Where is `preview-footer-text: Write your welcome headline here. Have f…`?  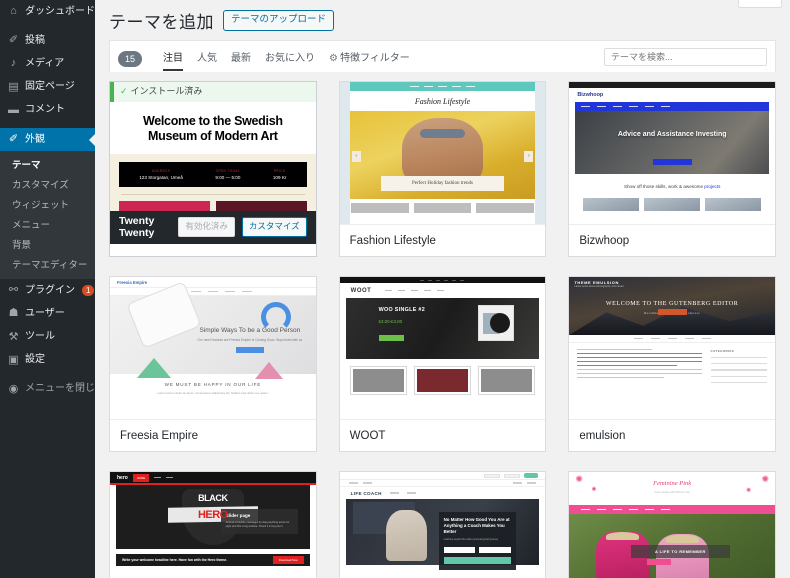
preview-footer-text: Write your welcome headline here. Have f… is located at coordinates (175, 560).